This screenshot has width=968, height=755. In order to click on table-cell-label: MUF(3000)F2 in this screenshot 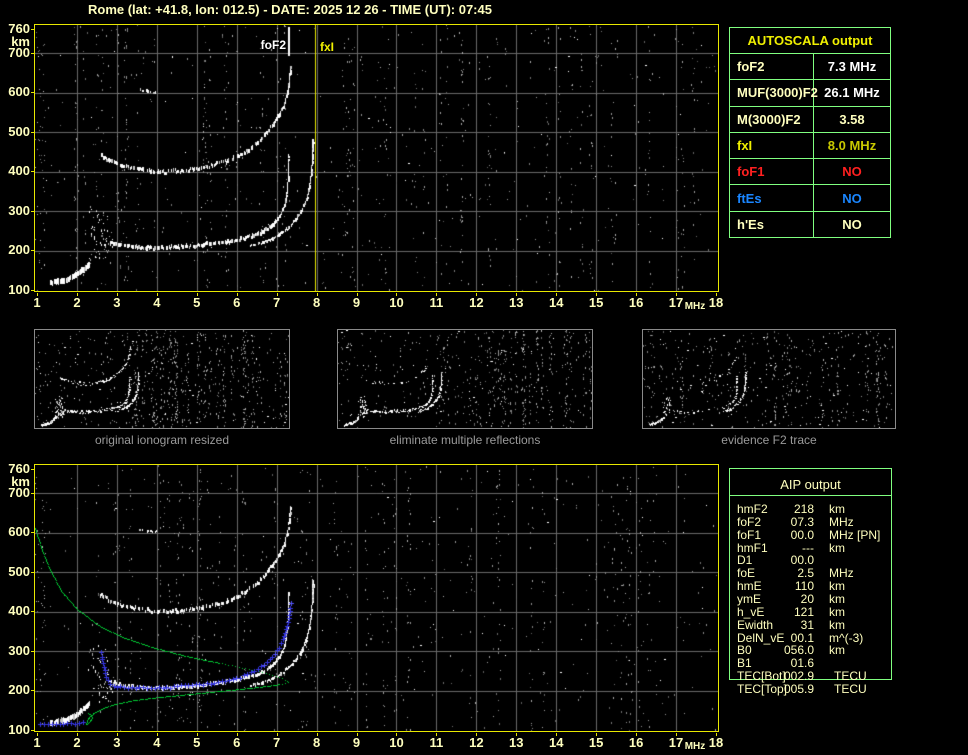, I will do `click(774, 93)`.